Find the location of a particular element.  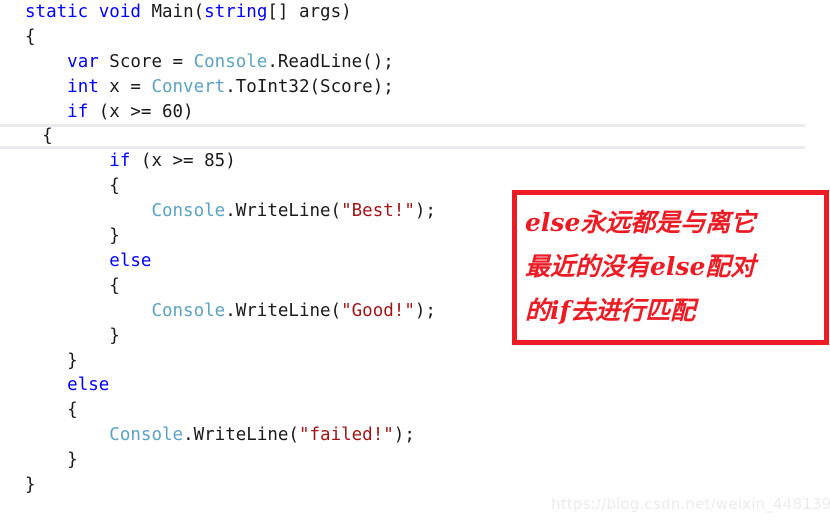

code-line: int x = Convert.ToInt32(Score); is located at coordinates (415, 87).